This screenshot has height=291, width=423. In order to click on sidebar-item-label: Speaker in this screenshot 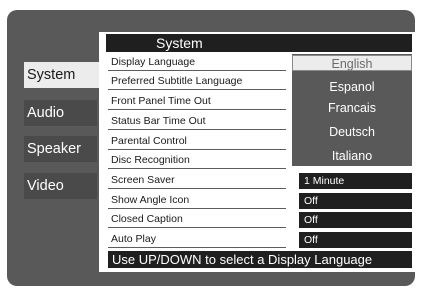, I will do `click(54, 149)`.